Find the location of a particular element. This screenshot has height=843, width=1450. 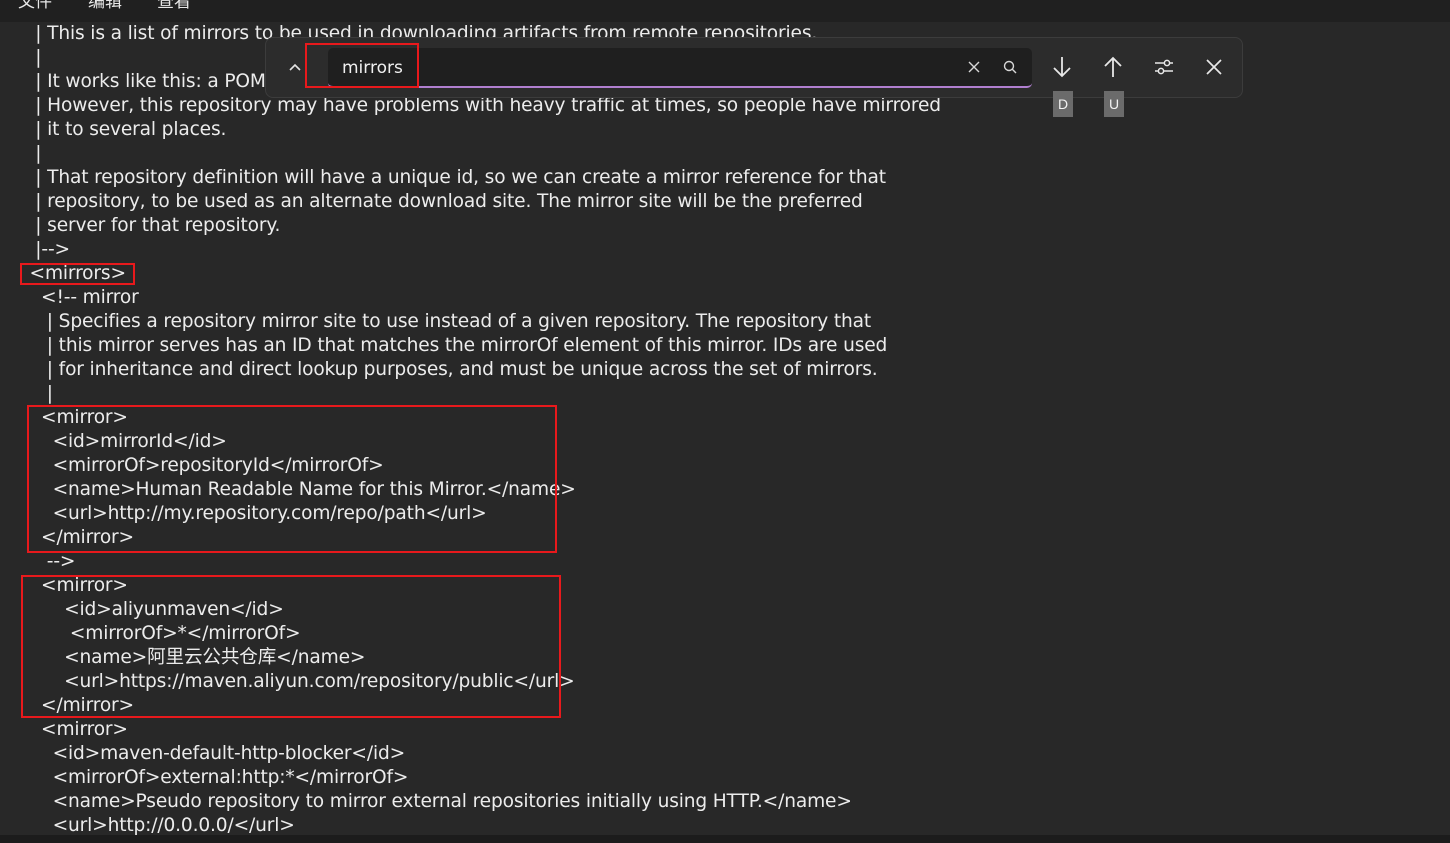

menu-bar: 文件 编辑 查看 is located at coordinates (725, 11).